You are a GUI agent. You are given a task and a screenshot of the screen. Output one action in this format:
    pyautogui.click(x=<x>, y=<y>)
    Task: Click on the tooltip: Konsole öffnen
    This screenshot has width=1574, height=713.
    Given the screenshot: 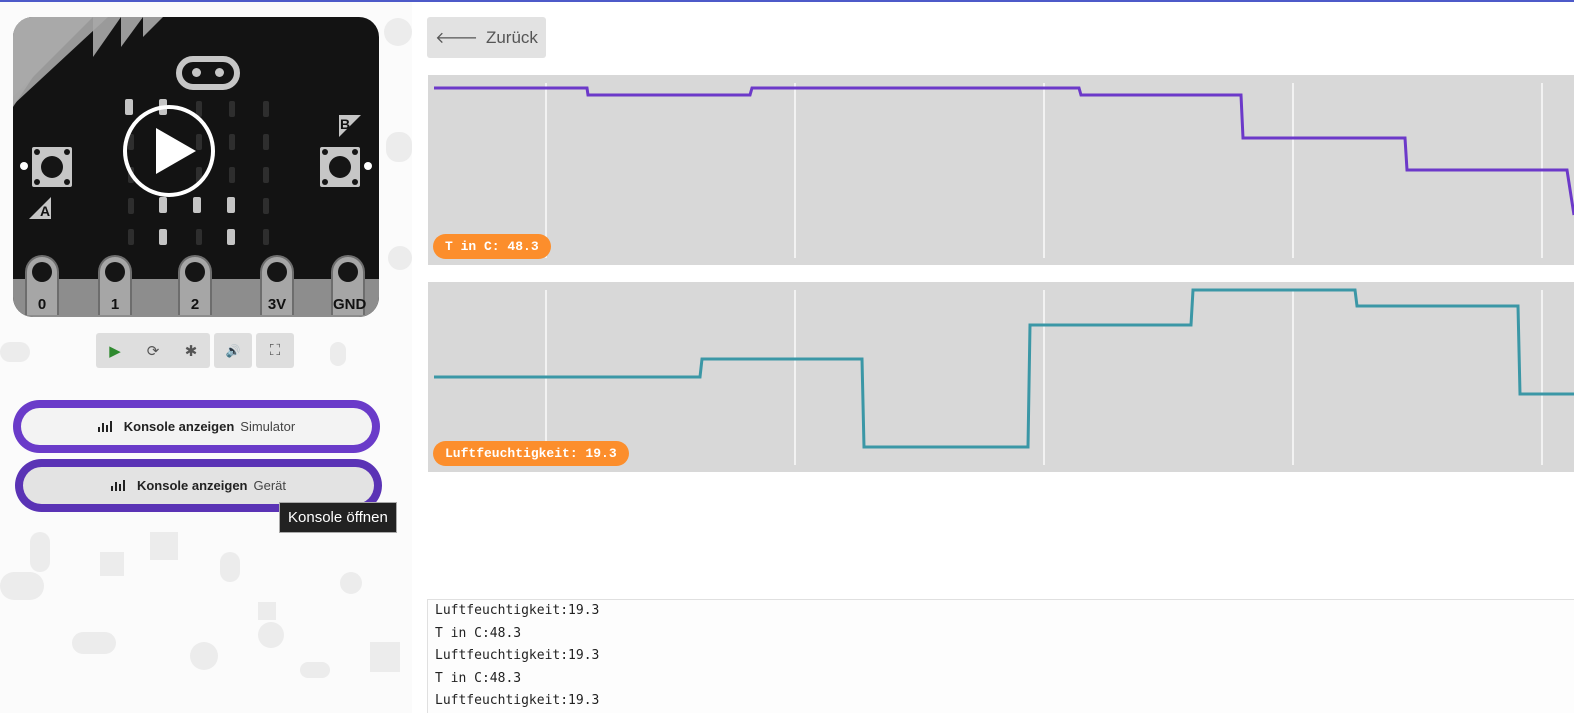 What is the action you would take?
    pyautogui.click(x=338, y=517)
    